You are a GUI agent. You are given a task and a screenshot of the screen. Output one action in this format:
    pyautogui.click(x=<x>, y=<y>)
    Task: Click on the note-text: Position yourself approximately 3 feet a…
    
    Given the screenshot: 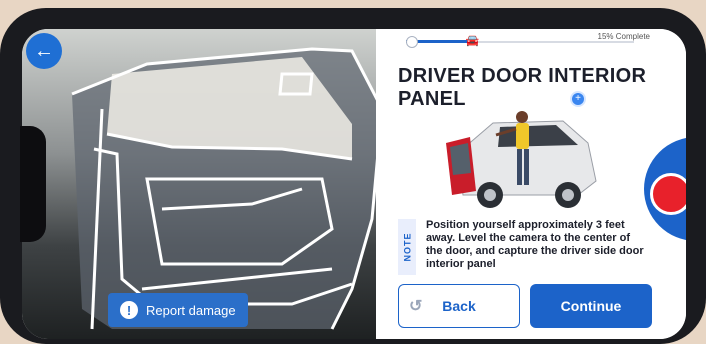 What is the action you would take?
    pyautogui.click(x=535, y=244)
    